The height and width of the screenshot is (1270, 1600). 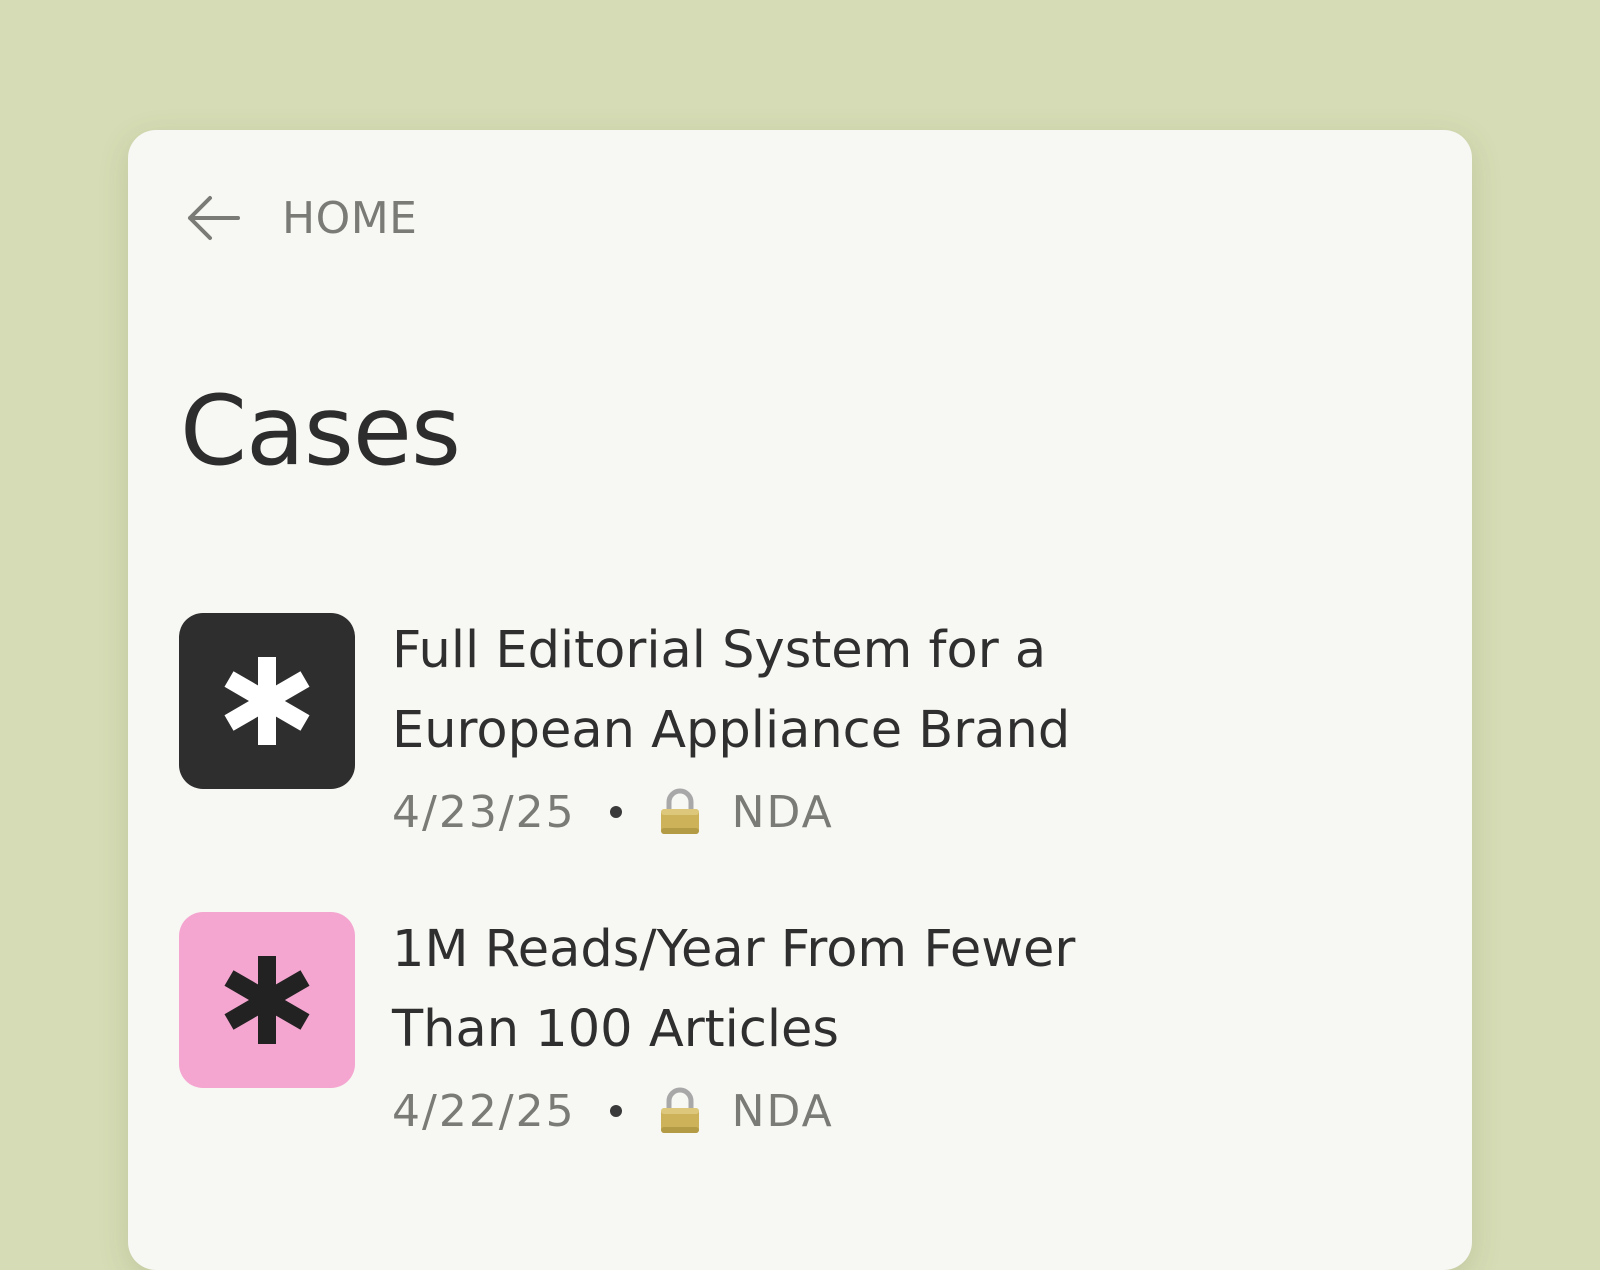 I want to click on case-meta: 4/22/25 NDA, so click(x=792, y=1111).